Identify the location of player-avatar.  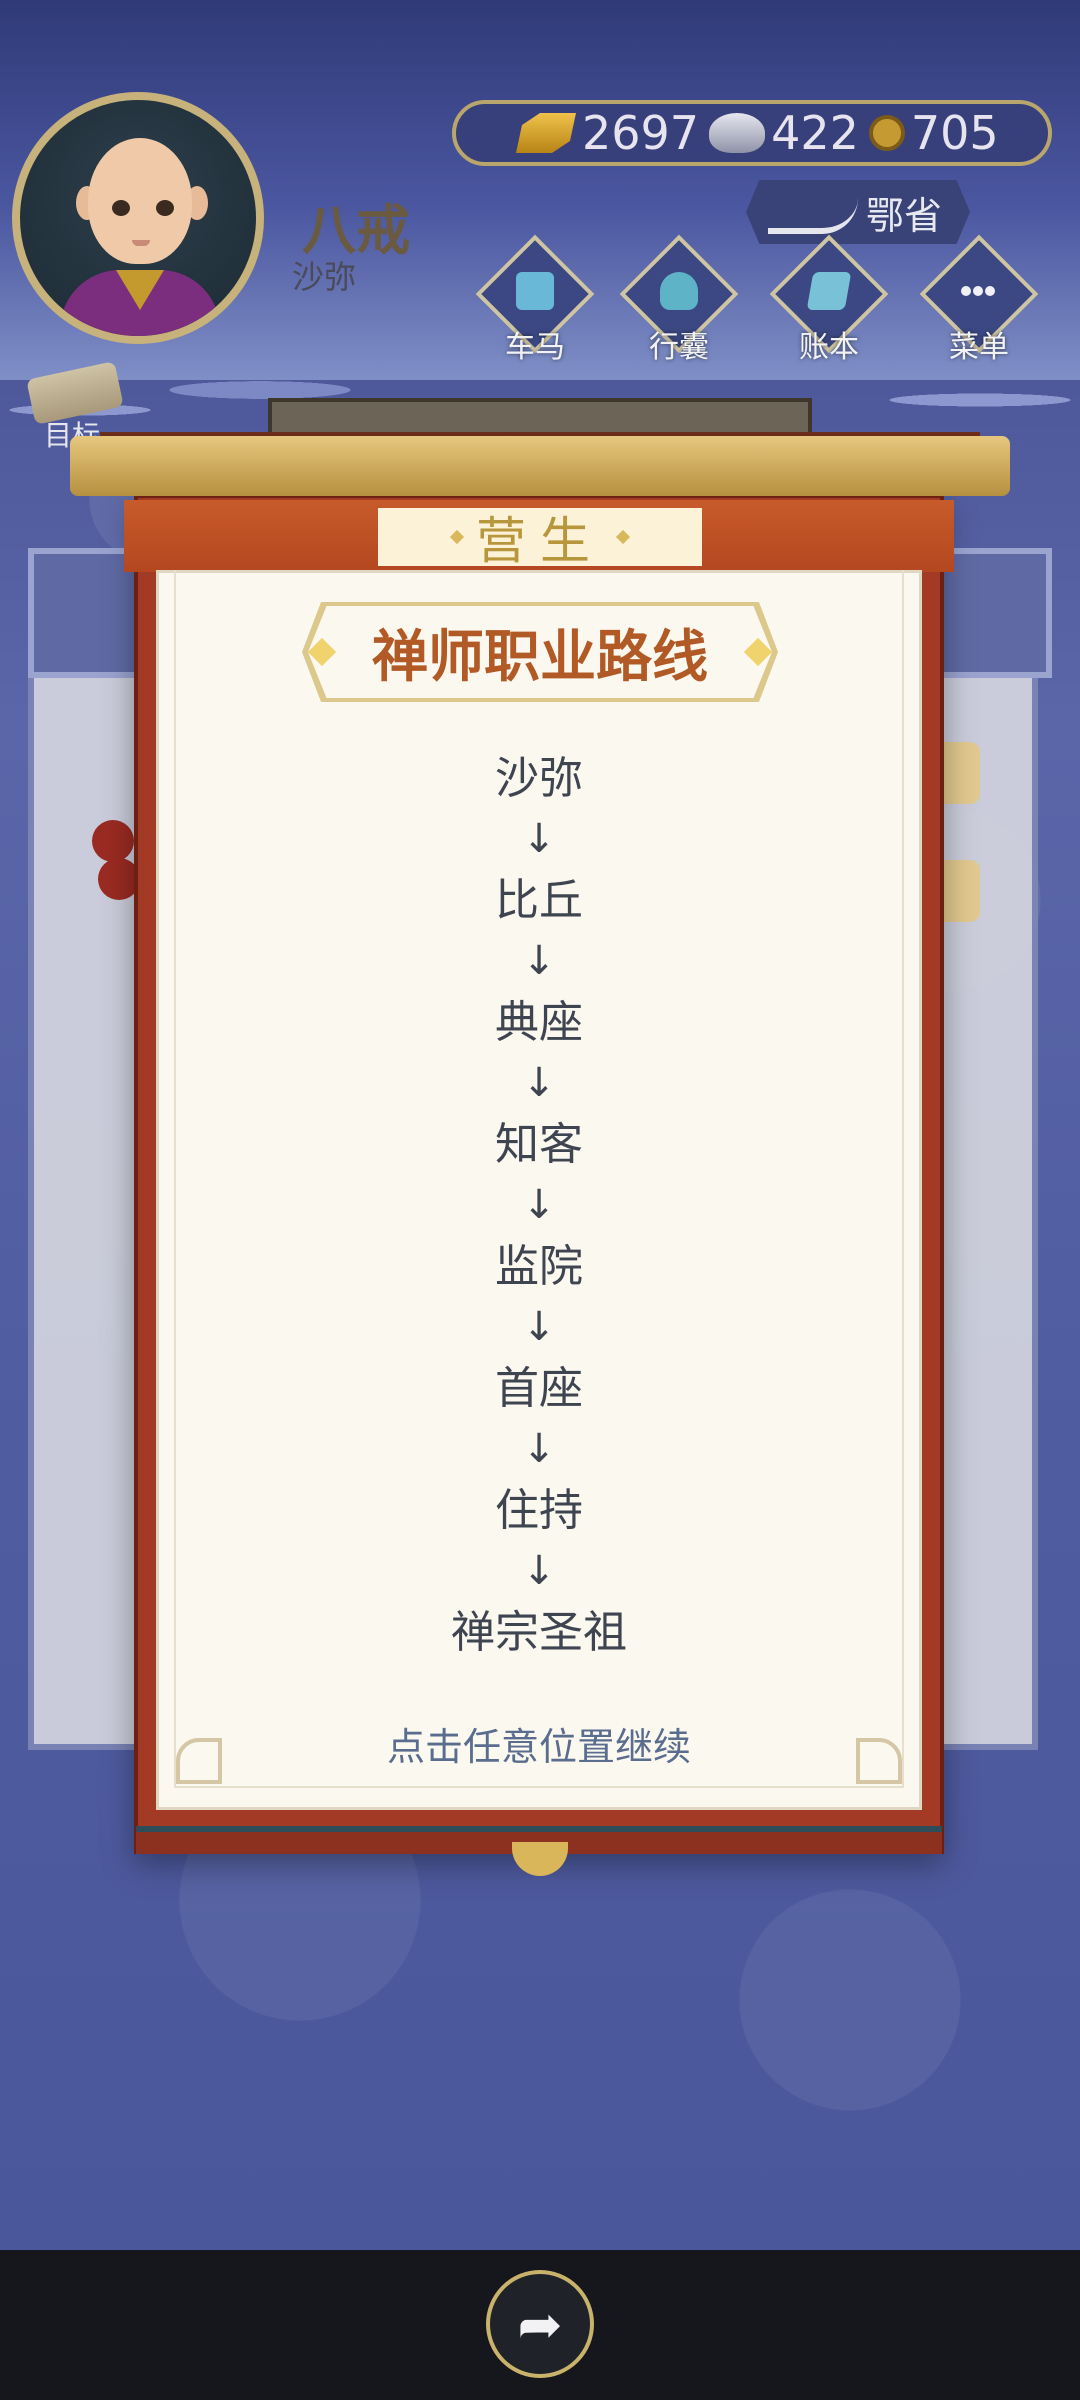
(138, 218).